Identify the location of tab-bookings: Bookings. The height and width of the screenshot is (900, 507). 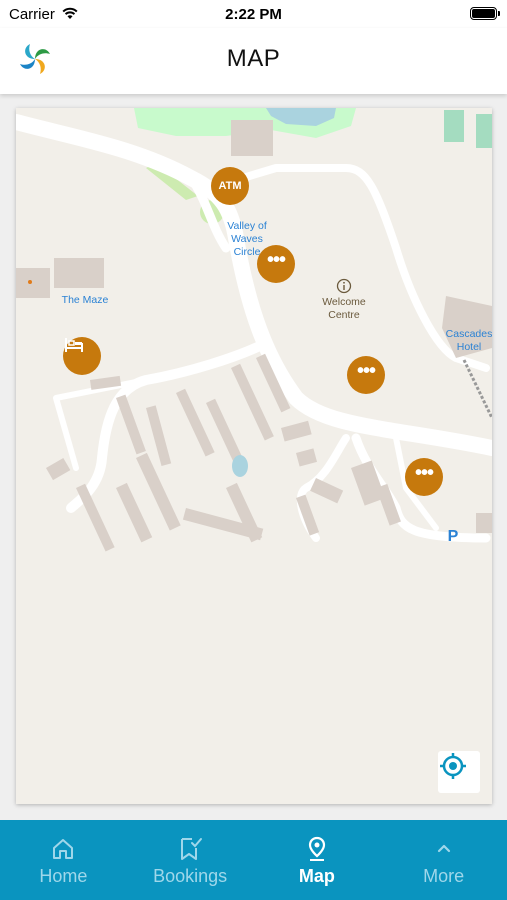
(190, 860).